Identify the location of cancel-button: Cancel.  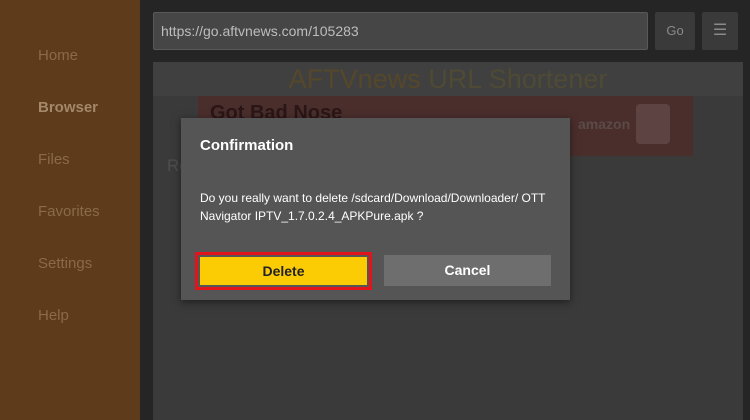
(467, 270).